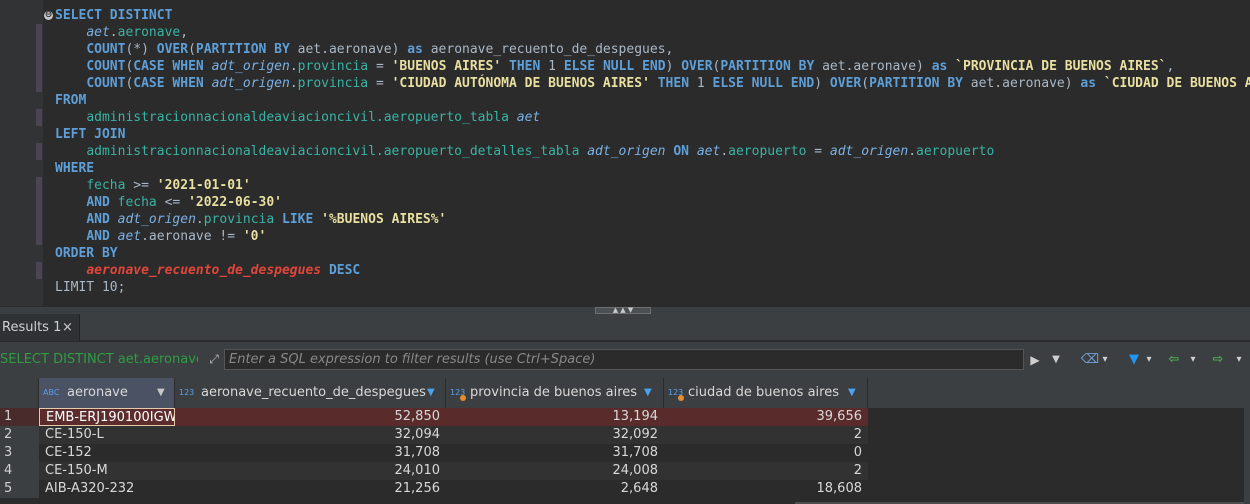 The width and height of the screenshot is (1250, 504). What do you see at coordinates (48, 15) in the screenshot?
I see `fold-collapse-icon: ⊖` at bounding box center [48, 15].